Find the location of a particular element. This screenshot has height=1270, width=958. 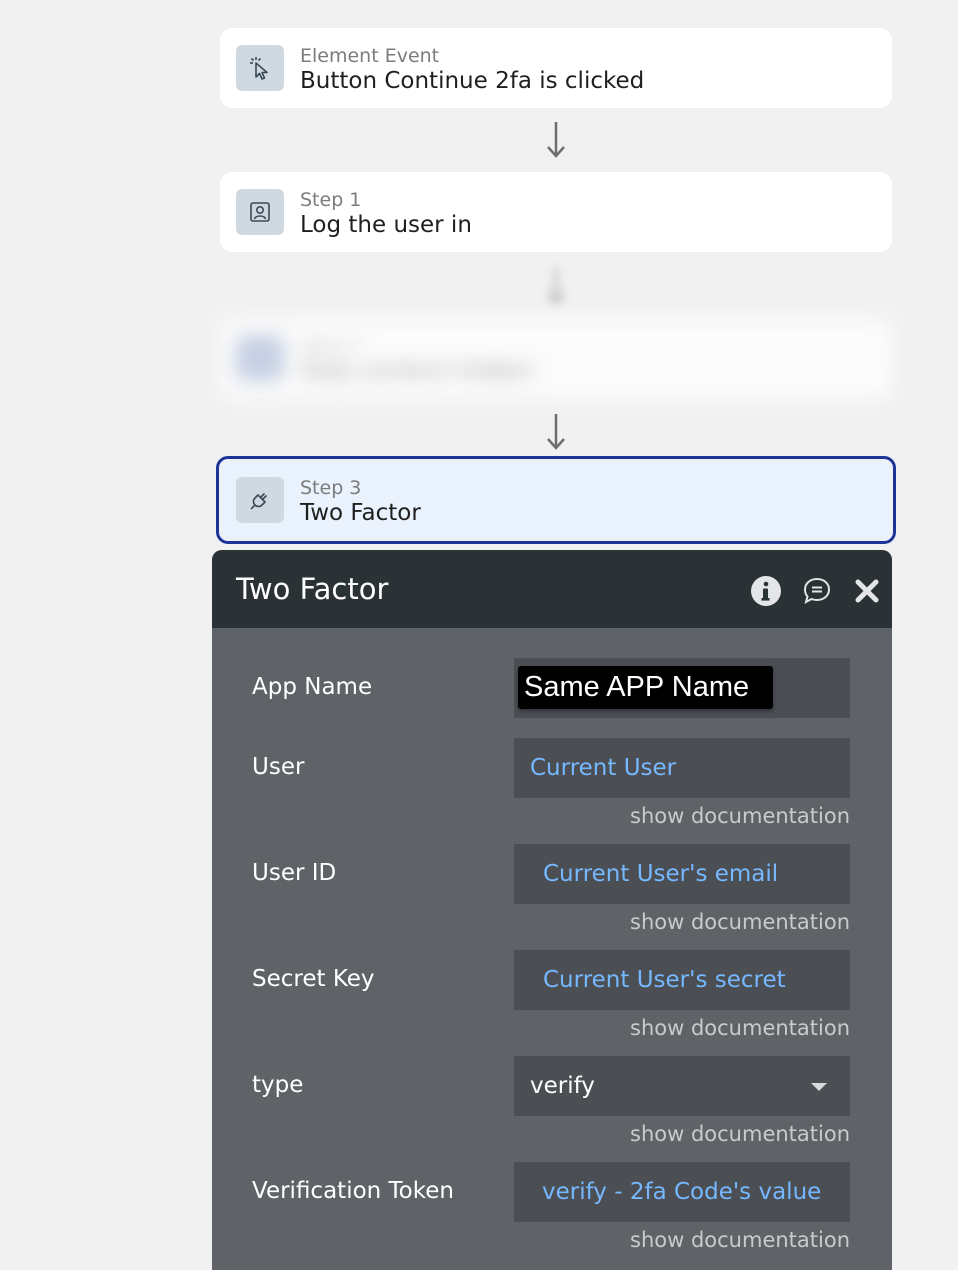

verification-token-label: Verification Token is located at coordinates (353, 1191).